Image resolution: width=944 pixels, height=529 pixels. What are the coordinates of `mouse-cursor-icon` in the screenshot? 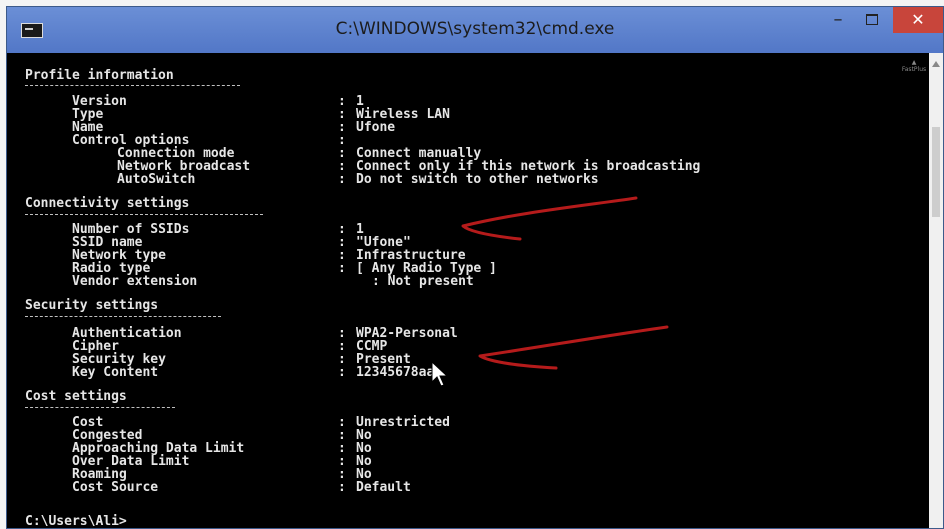 It's located at (440, 373).